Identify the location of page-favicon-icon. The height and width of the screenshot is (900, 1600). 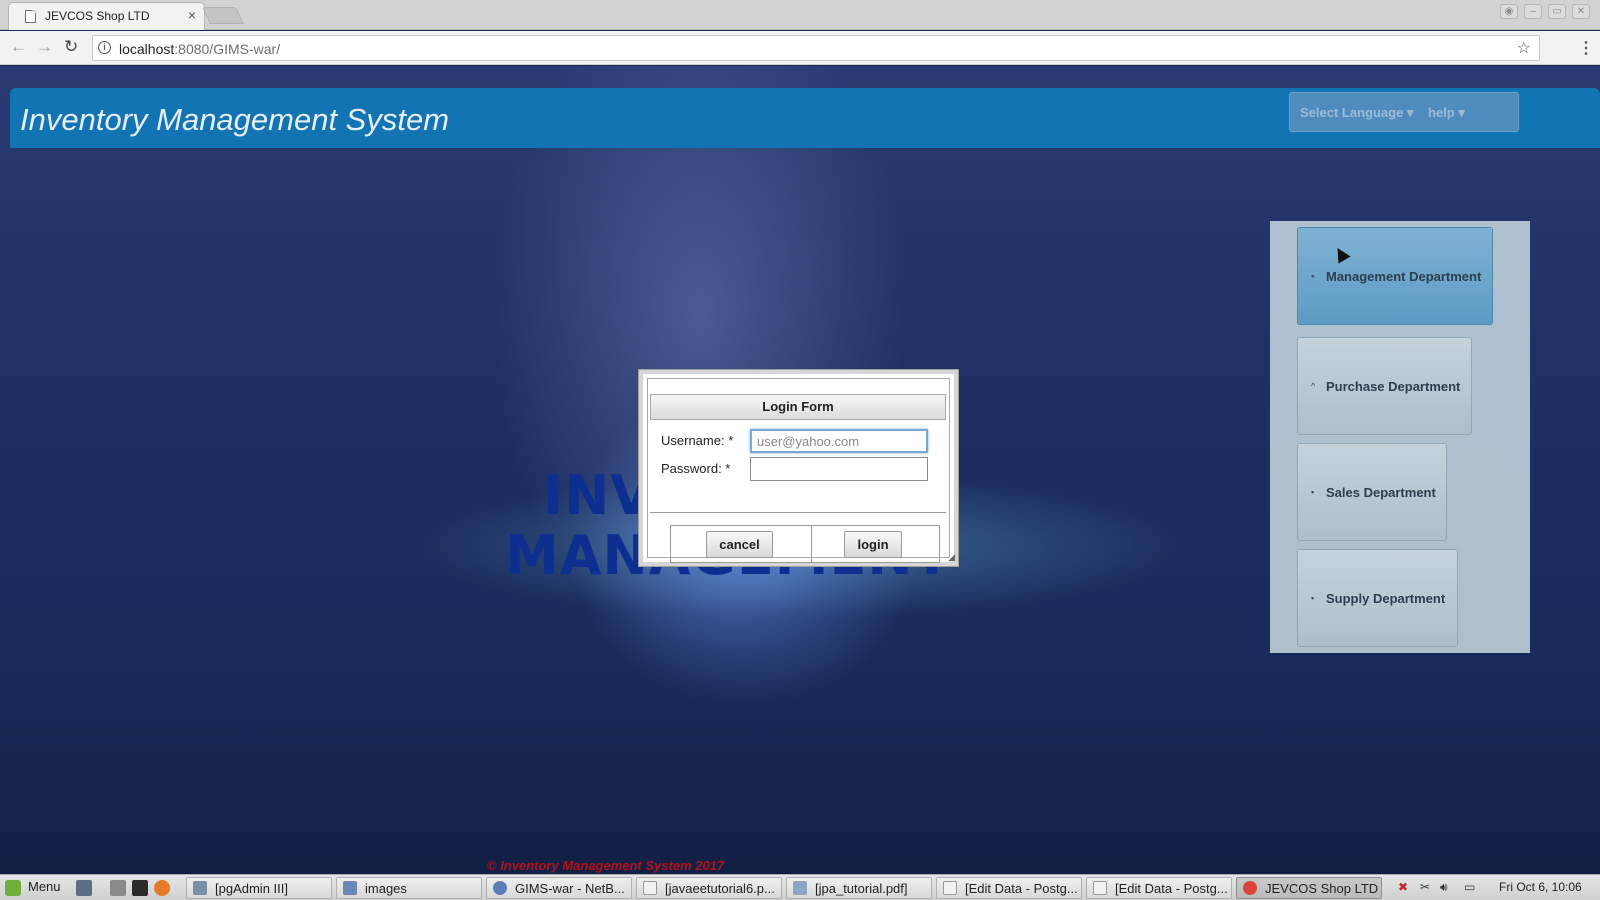
(30, 16).